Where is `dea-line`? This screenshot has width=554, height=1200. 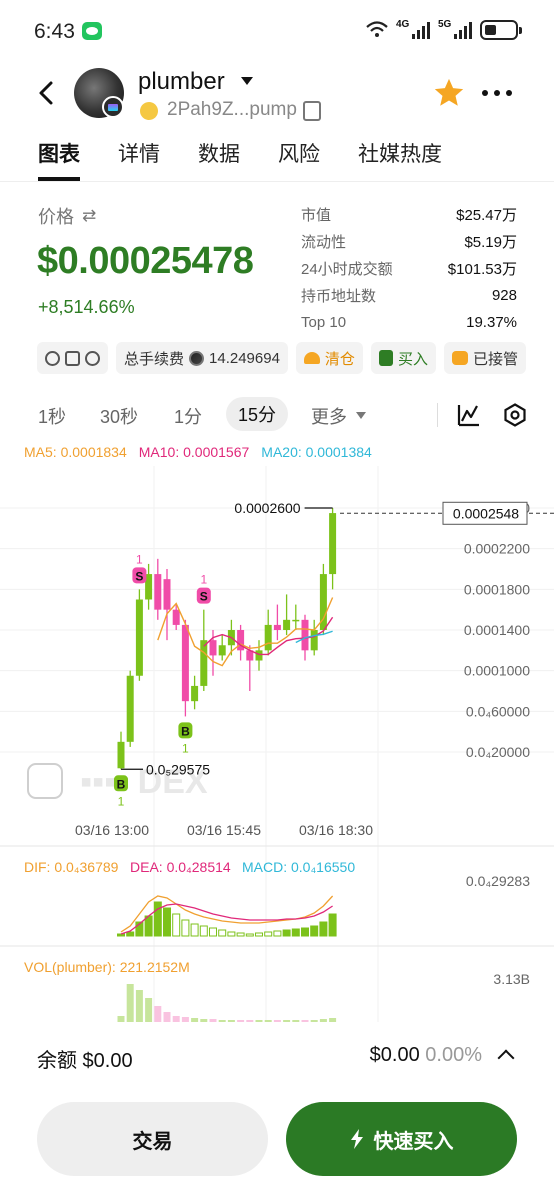 dea-line is located at coordinates (226, 919).